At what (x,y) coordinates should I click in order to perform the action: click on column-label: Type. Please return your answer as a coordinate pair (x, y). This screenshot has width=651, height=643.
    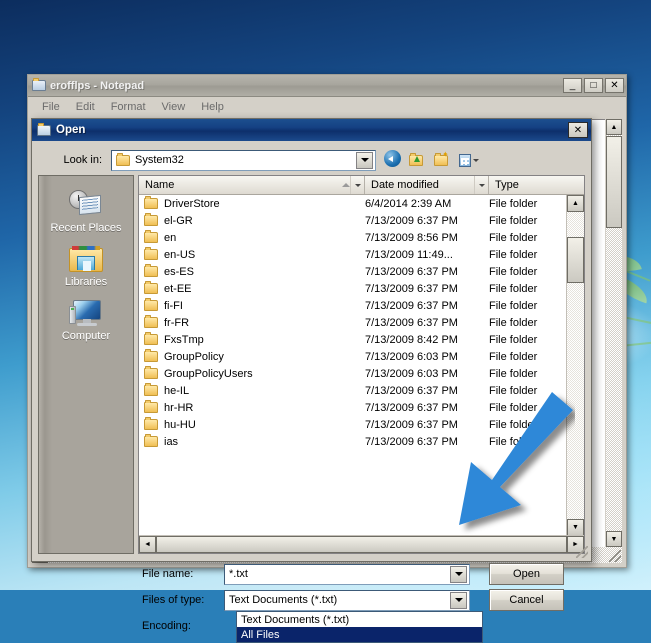
    Looking at the image, I should click on (536, 185).